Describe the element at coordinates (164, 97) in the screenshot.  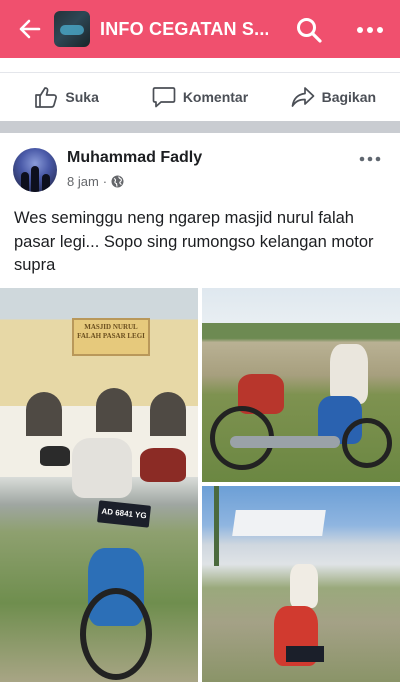
I see `comment-icon` at that location.